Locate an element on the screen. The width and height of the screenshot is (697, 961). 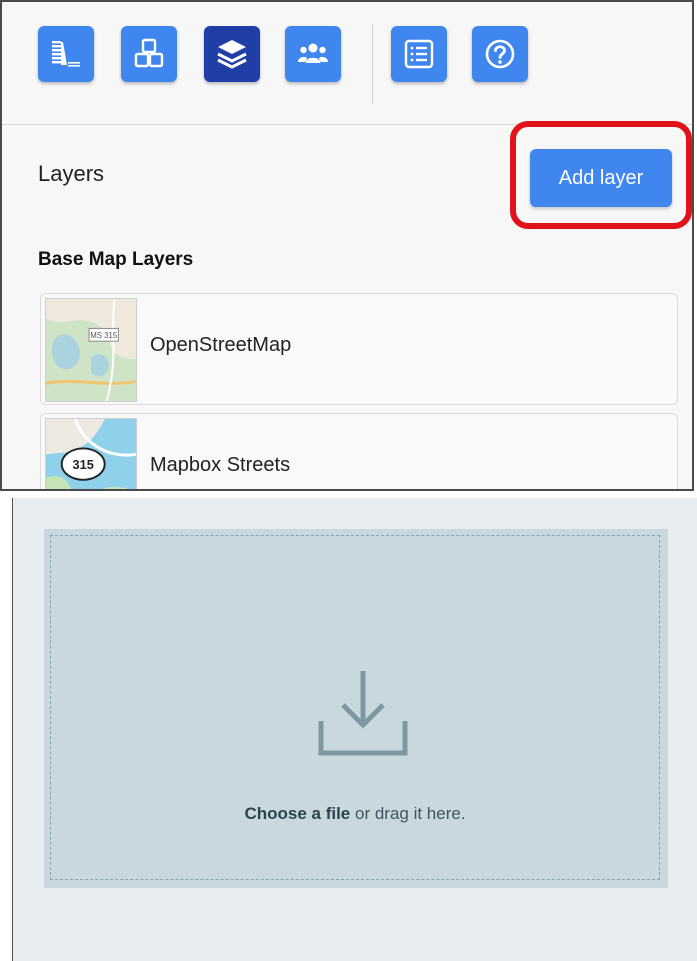
toolbar is located at coordinates (347, 63).